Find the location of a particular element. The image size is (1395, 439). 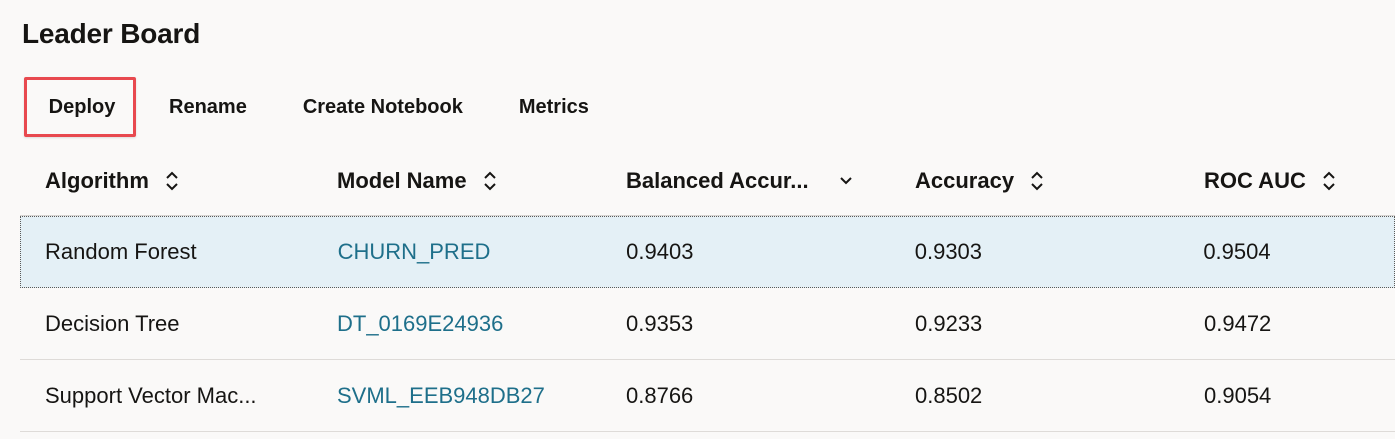

roc-auc-cell: 0.9054 is located at coordinates (1238, 395).